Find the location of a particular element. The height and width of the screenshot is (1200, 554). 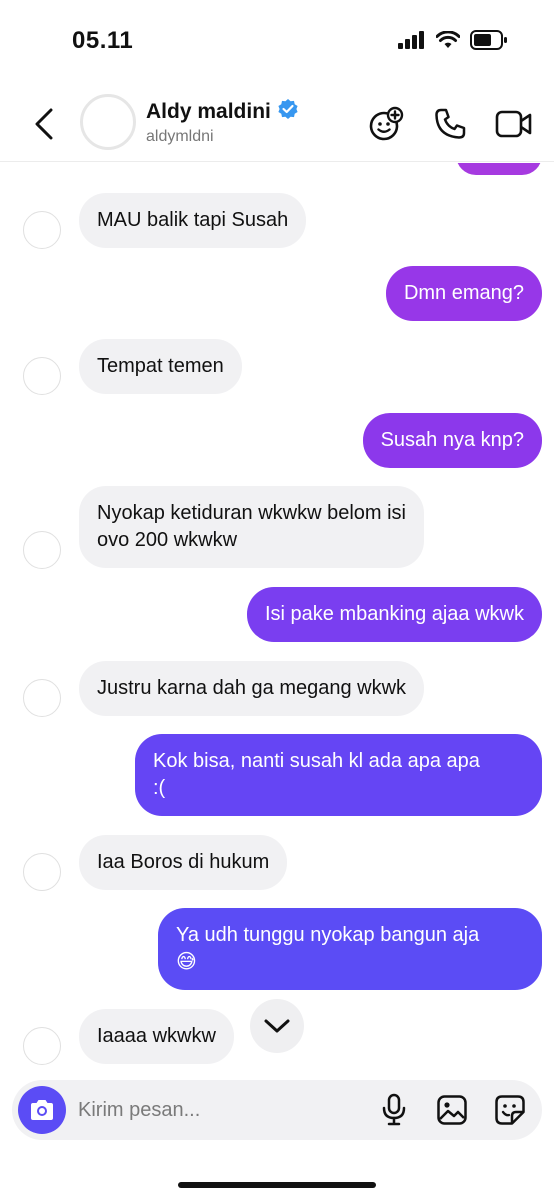

header-actions is located at coordinates (450, 124).